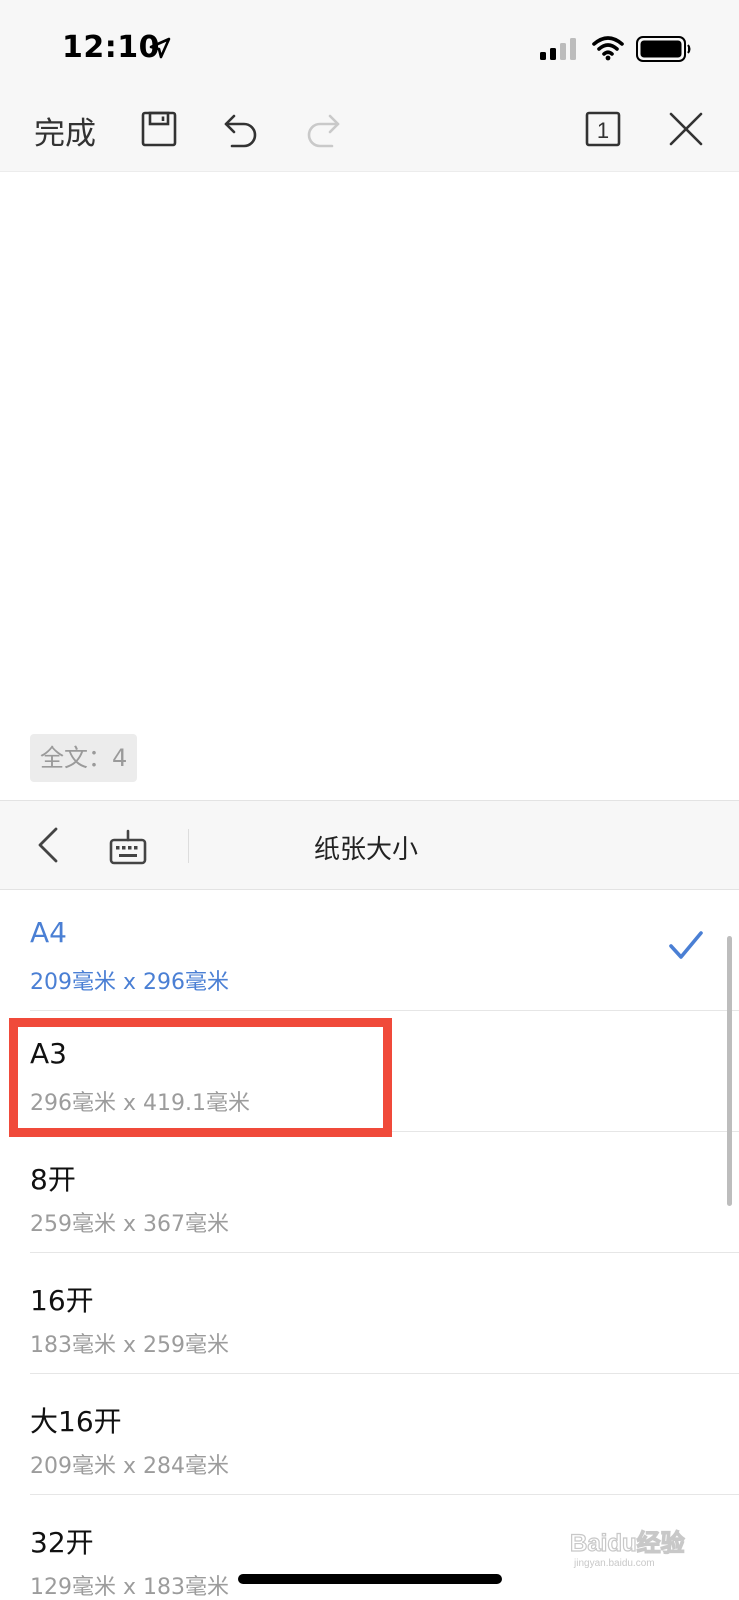 Image resolution: width=739 pixels, height=1600 pixels. I want to click on header-divider, so click(188, 846).